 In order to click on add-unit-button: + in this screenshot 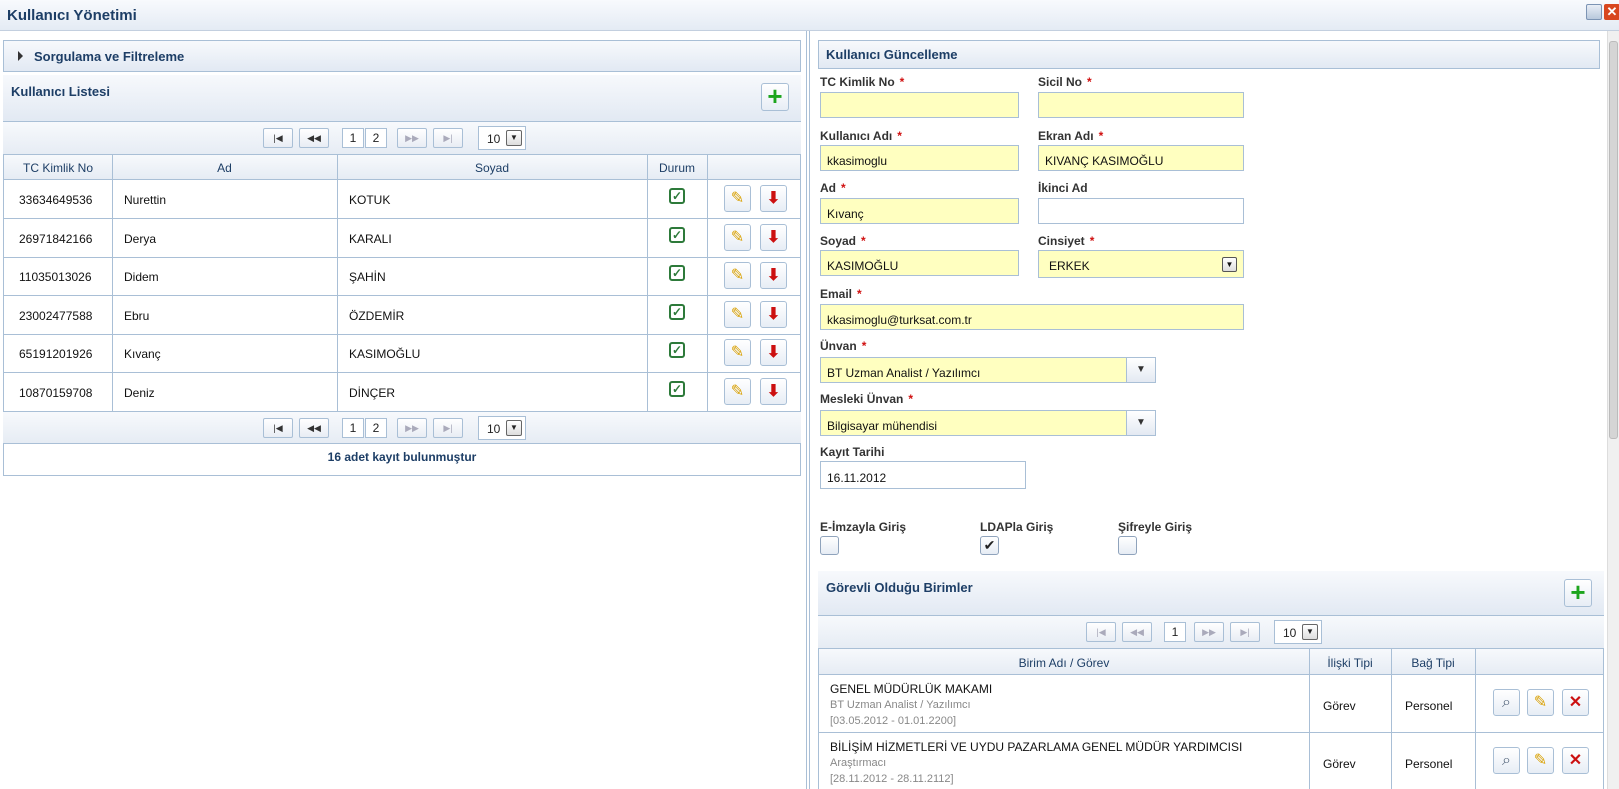, I will do `click(1578, 593)`.